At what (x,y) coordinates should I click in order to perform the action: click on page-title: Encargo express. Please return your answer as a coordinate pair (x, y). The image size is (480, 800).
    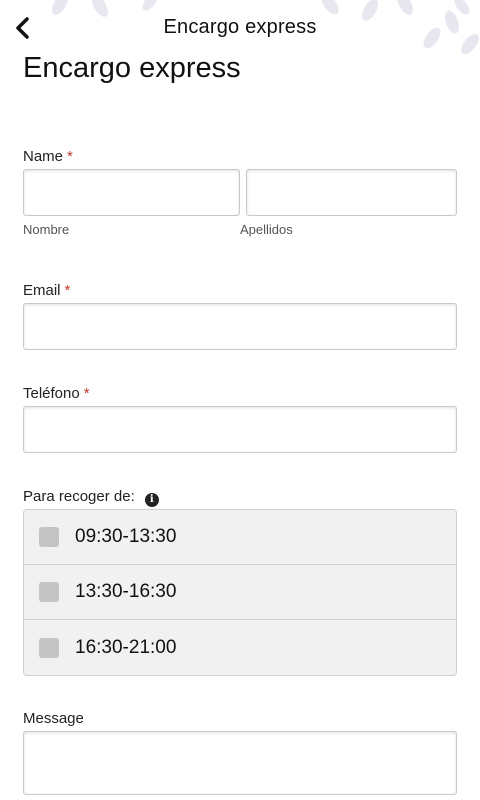
    Looking at the image, I should click on (132, 68).